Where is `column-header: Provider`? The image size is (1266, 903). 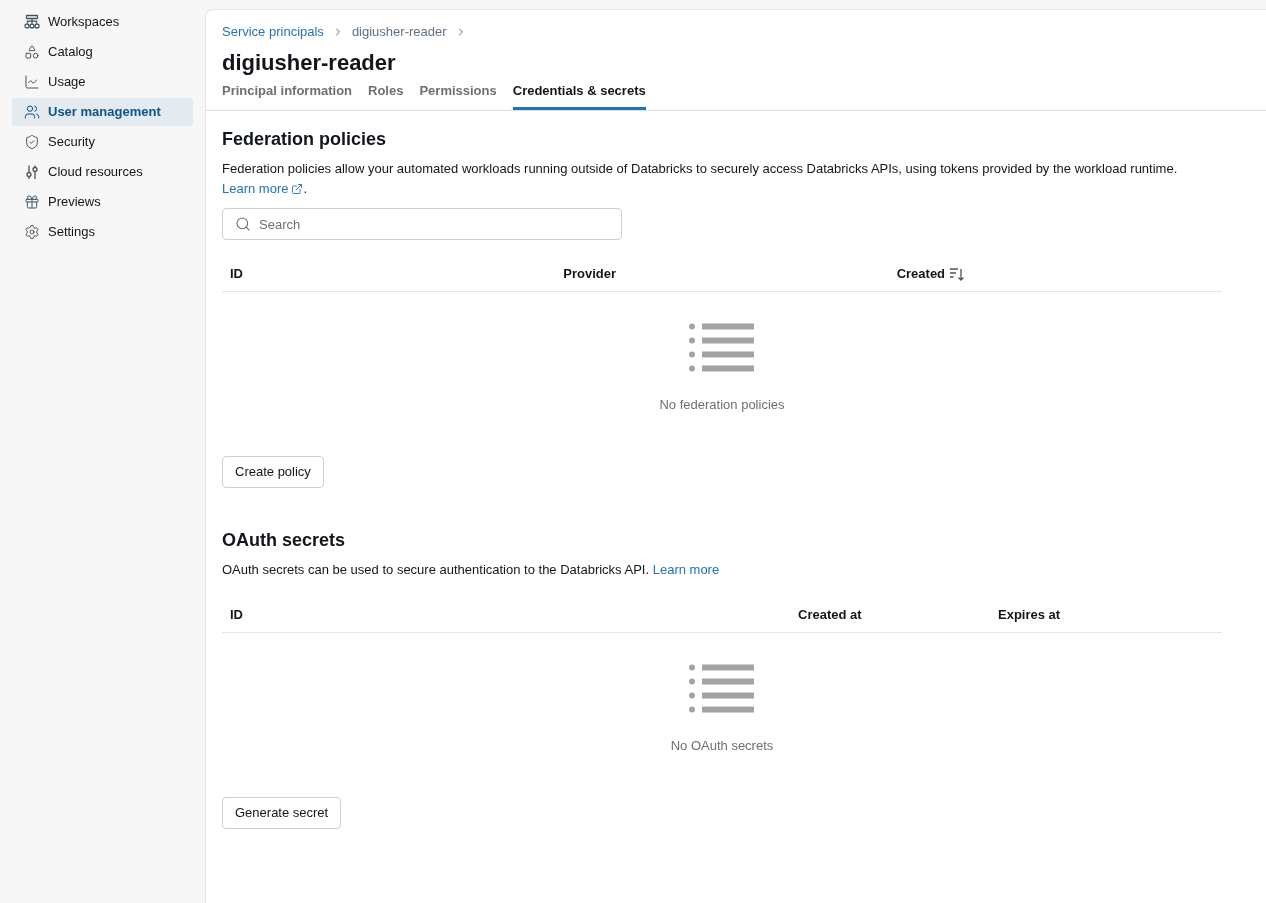 column-header: Provider is located at coordinates (590, 273).